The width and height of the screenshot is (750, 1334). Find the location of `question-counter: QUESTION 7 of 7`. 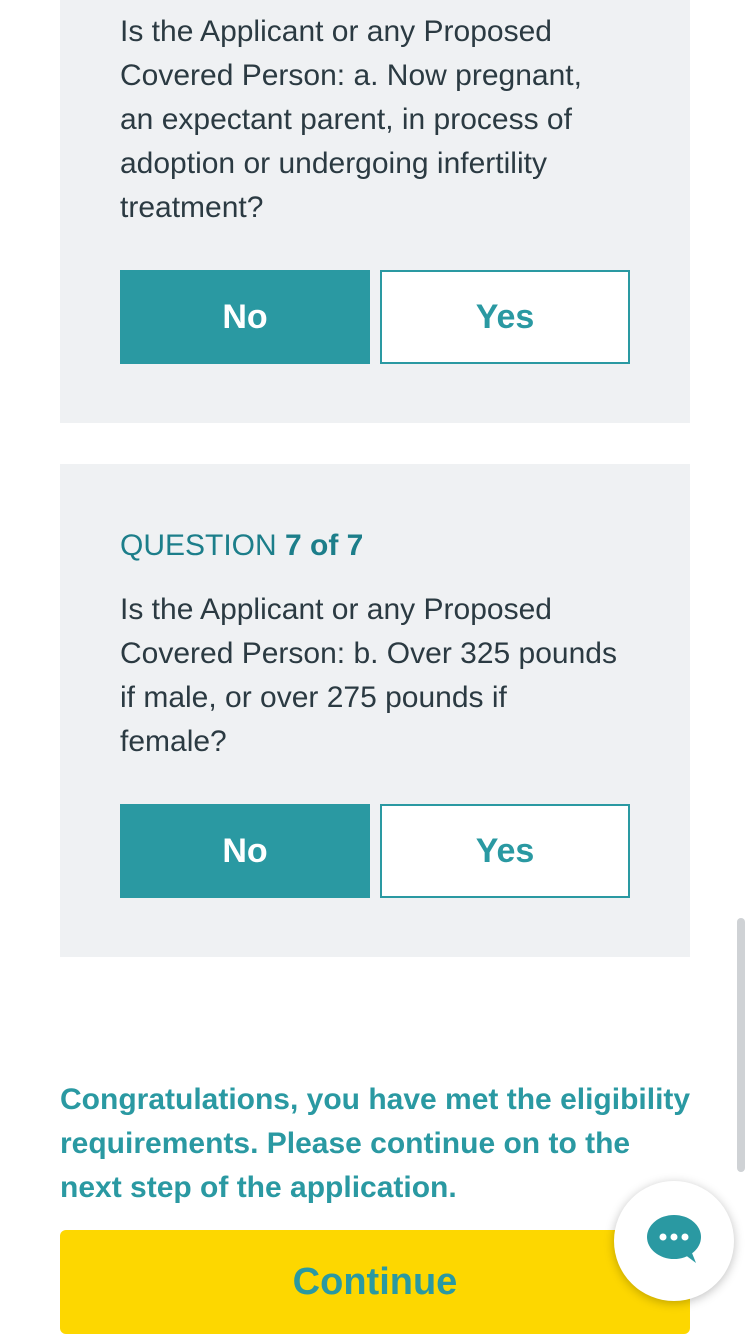

question-counter: QUESTION 7 of 7 is located at coordinates (241, 546).